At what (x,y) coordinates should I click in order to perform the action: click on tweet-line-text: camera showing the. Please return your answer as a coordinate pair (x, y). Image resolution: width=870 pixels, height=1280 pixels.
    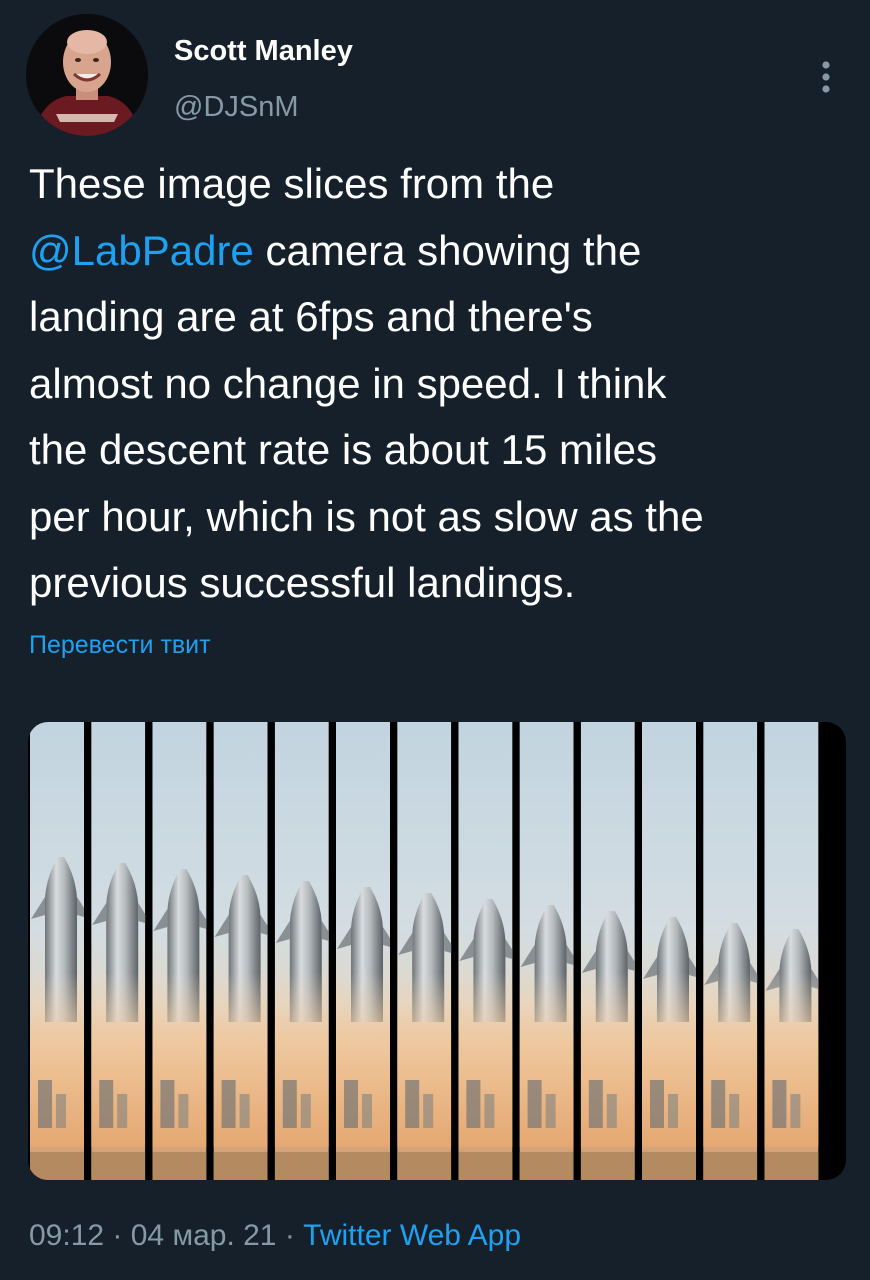
    Looking at the image, I should click on (453, 250).